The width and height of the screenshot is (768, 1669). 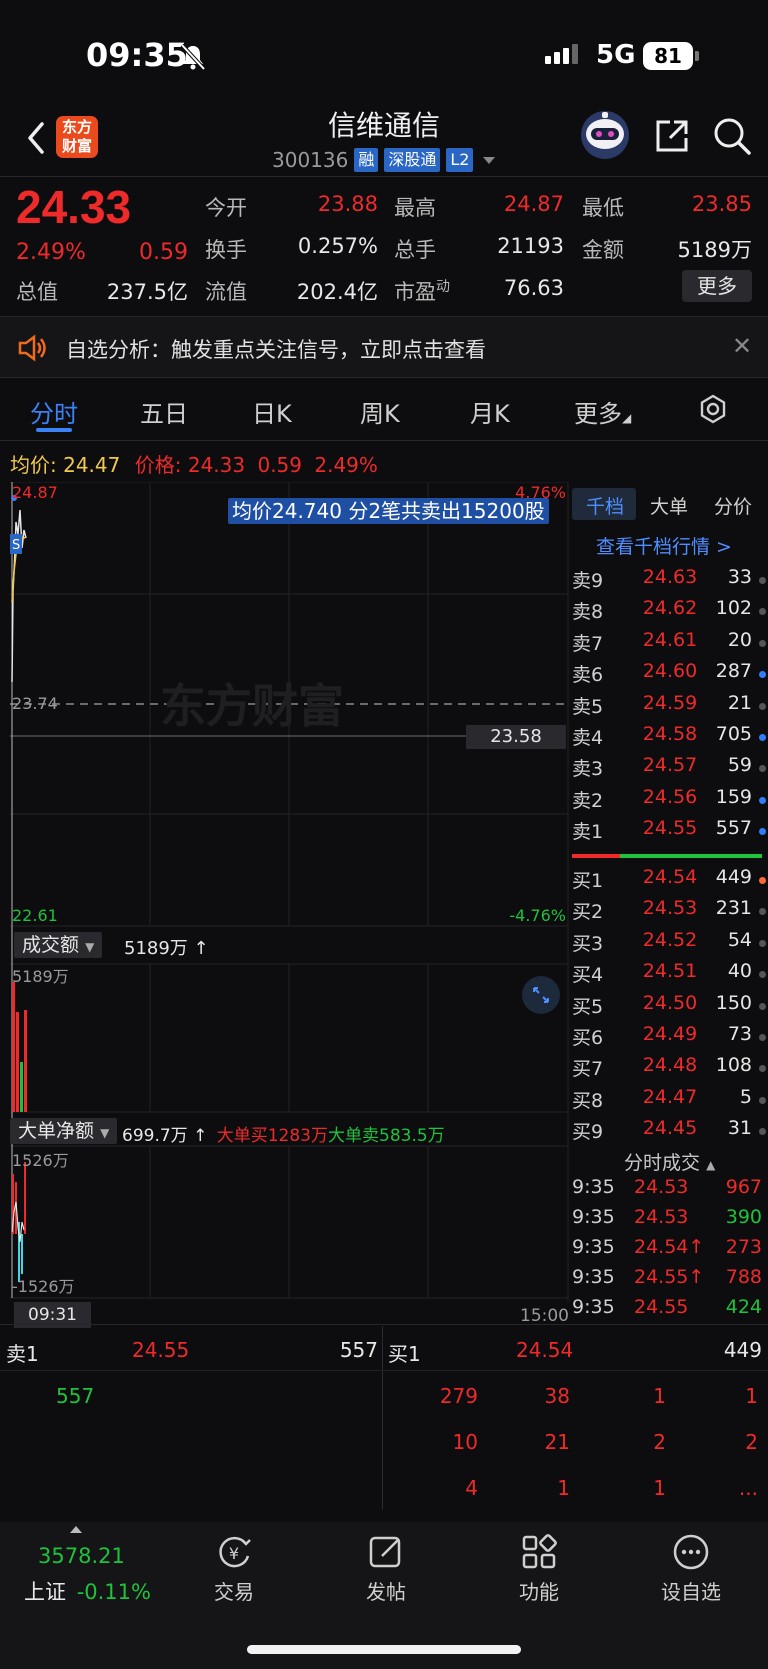 What do you see at coordinates (588, 800) in the screenshot?
I see `ask-level: 卖2` at bounding box center [588, 800].